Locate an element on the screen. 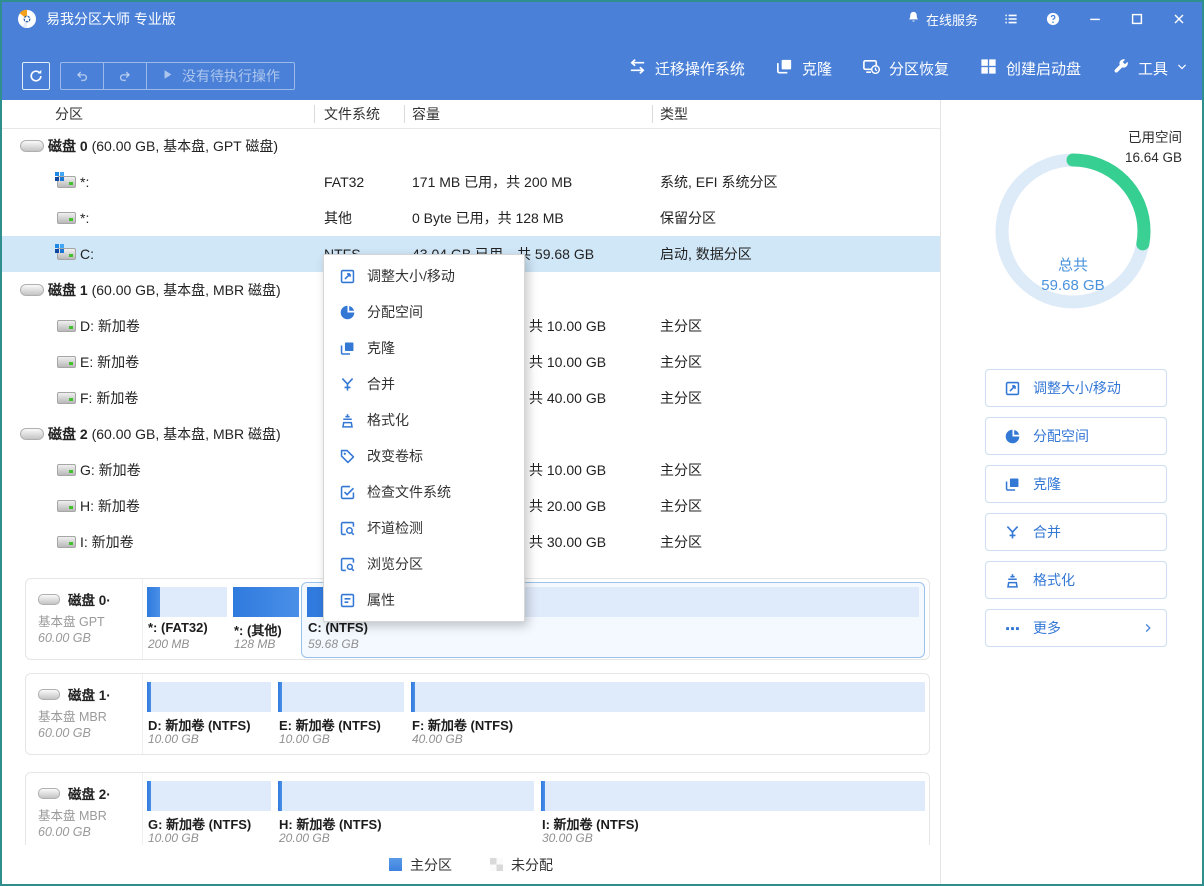 The height and width of the screenshot is (886, 1204). app-logo-icon is located at coordinates (27, 19).